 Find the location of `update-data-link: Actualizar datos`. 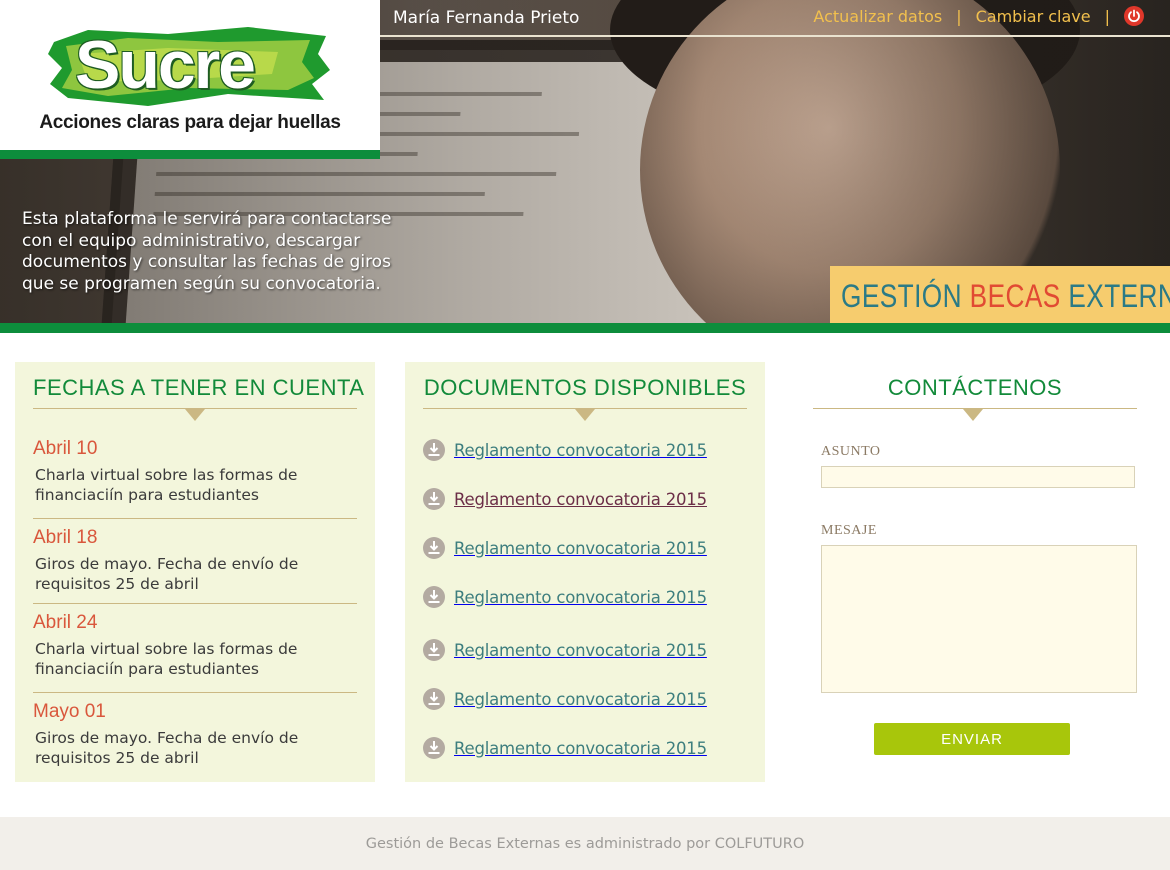

update-data-link: Actualizar datos is located at coordinates (877, 16).